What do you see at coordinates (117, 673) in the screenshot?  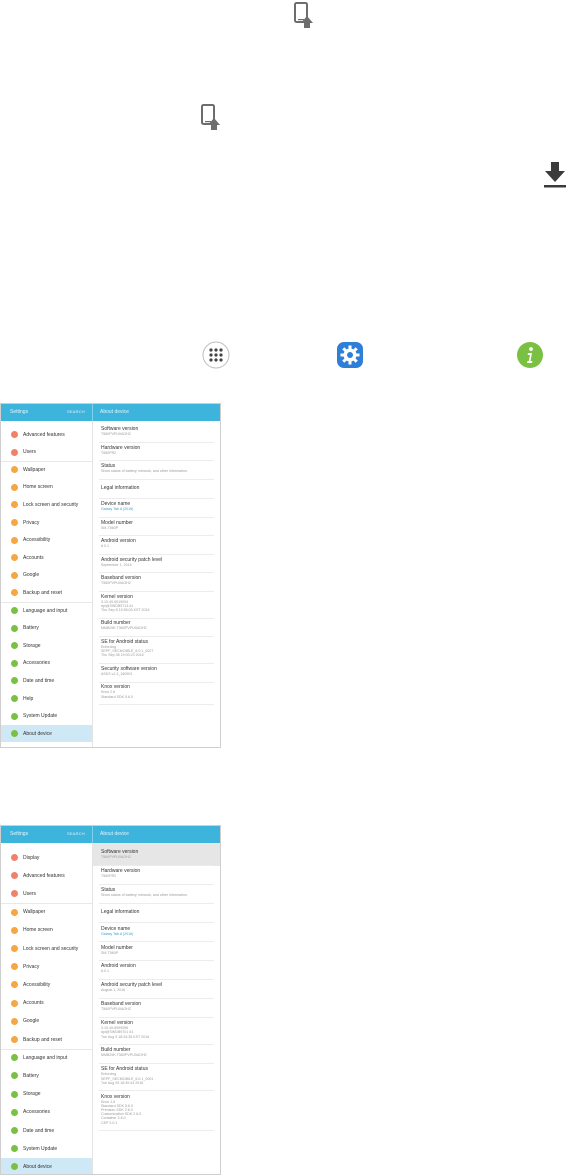 I see `item-subtitle: ASKS v1.3_160901` at bounding box center [117, 673].